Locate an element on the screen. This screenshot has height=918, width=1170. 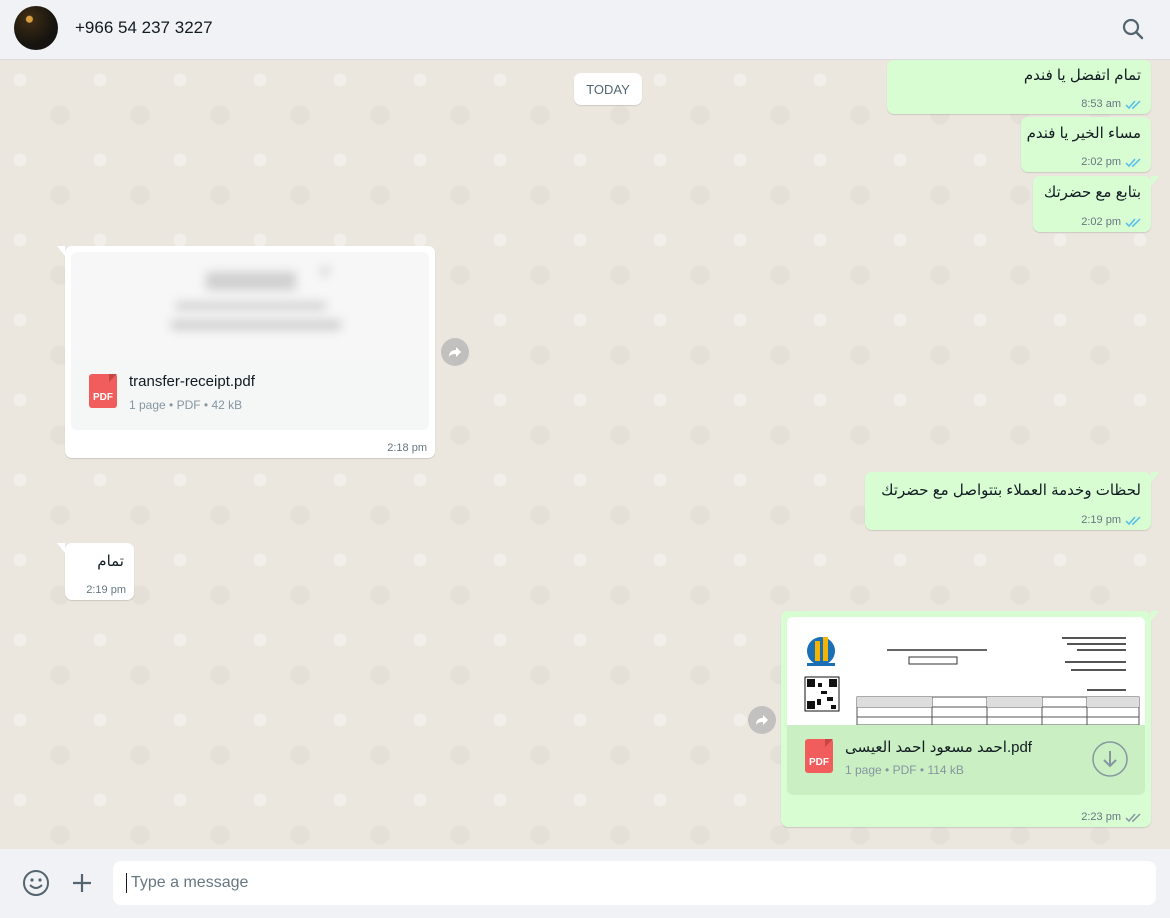
message-text: مساء الخير يا فندم is located at coordinates (1083, 133).